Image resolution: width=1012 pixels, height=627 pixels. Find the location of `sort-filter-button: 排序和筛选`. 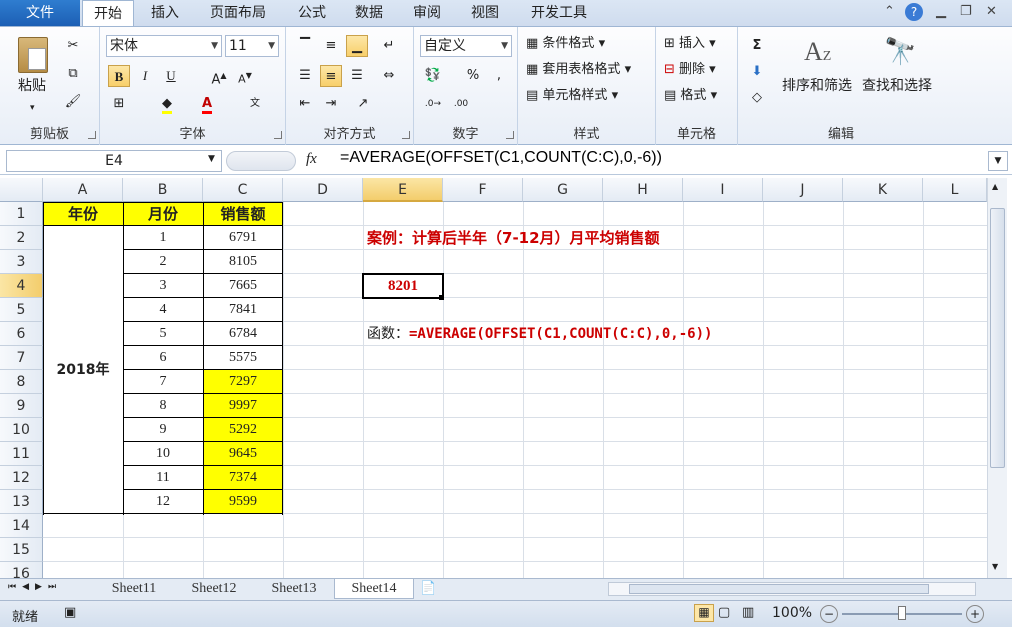

sort-filter-button: 排序和筛选 is located at coordinates (817, 86).